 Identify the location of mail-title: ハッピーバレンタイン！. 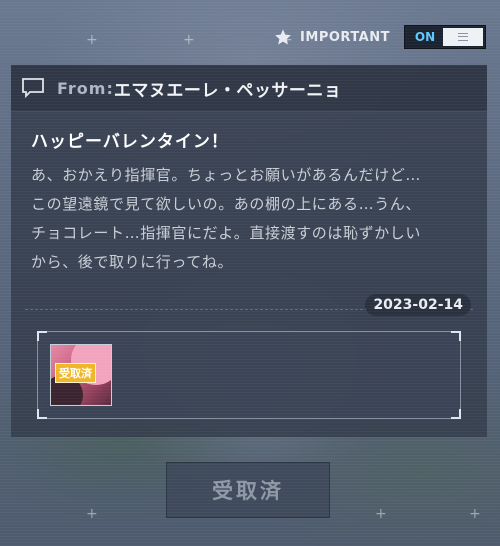
(130, 142).